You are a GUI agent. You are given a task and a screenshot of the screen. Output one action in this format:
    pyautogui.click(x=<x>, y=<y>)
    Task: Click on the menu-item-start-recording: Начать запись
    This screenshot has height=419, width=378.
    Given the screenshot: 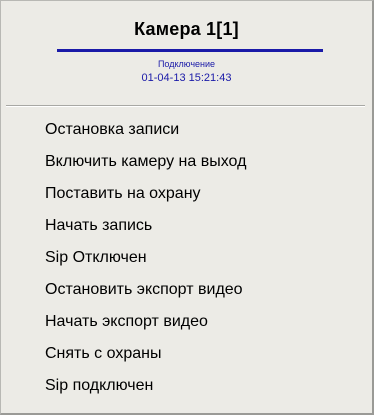 What is the action you would take?
    pyautogui.click(x=204, y=225)
    